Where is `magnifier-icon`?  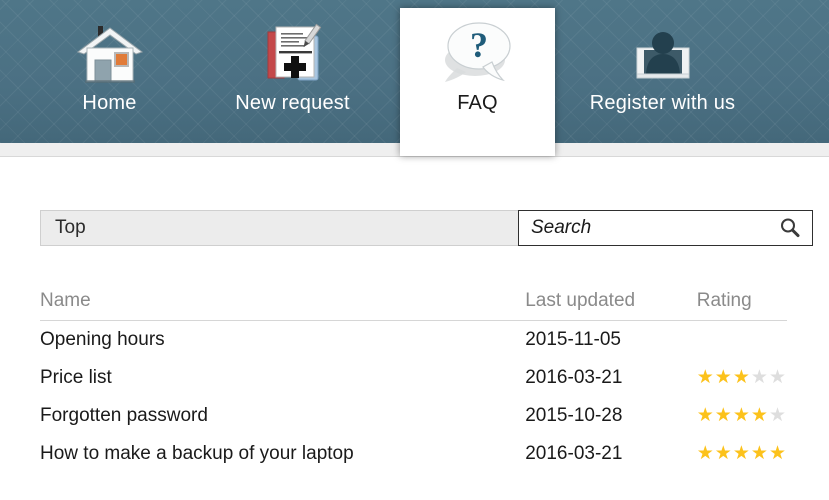 magnifier-icon is located at coordinates (790, 228).